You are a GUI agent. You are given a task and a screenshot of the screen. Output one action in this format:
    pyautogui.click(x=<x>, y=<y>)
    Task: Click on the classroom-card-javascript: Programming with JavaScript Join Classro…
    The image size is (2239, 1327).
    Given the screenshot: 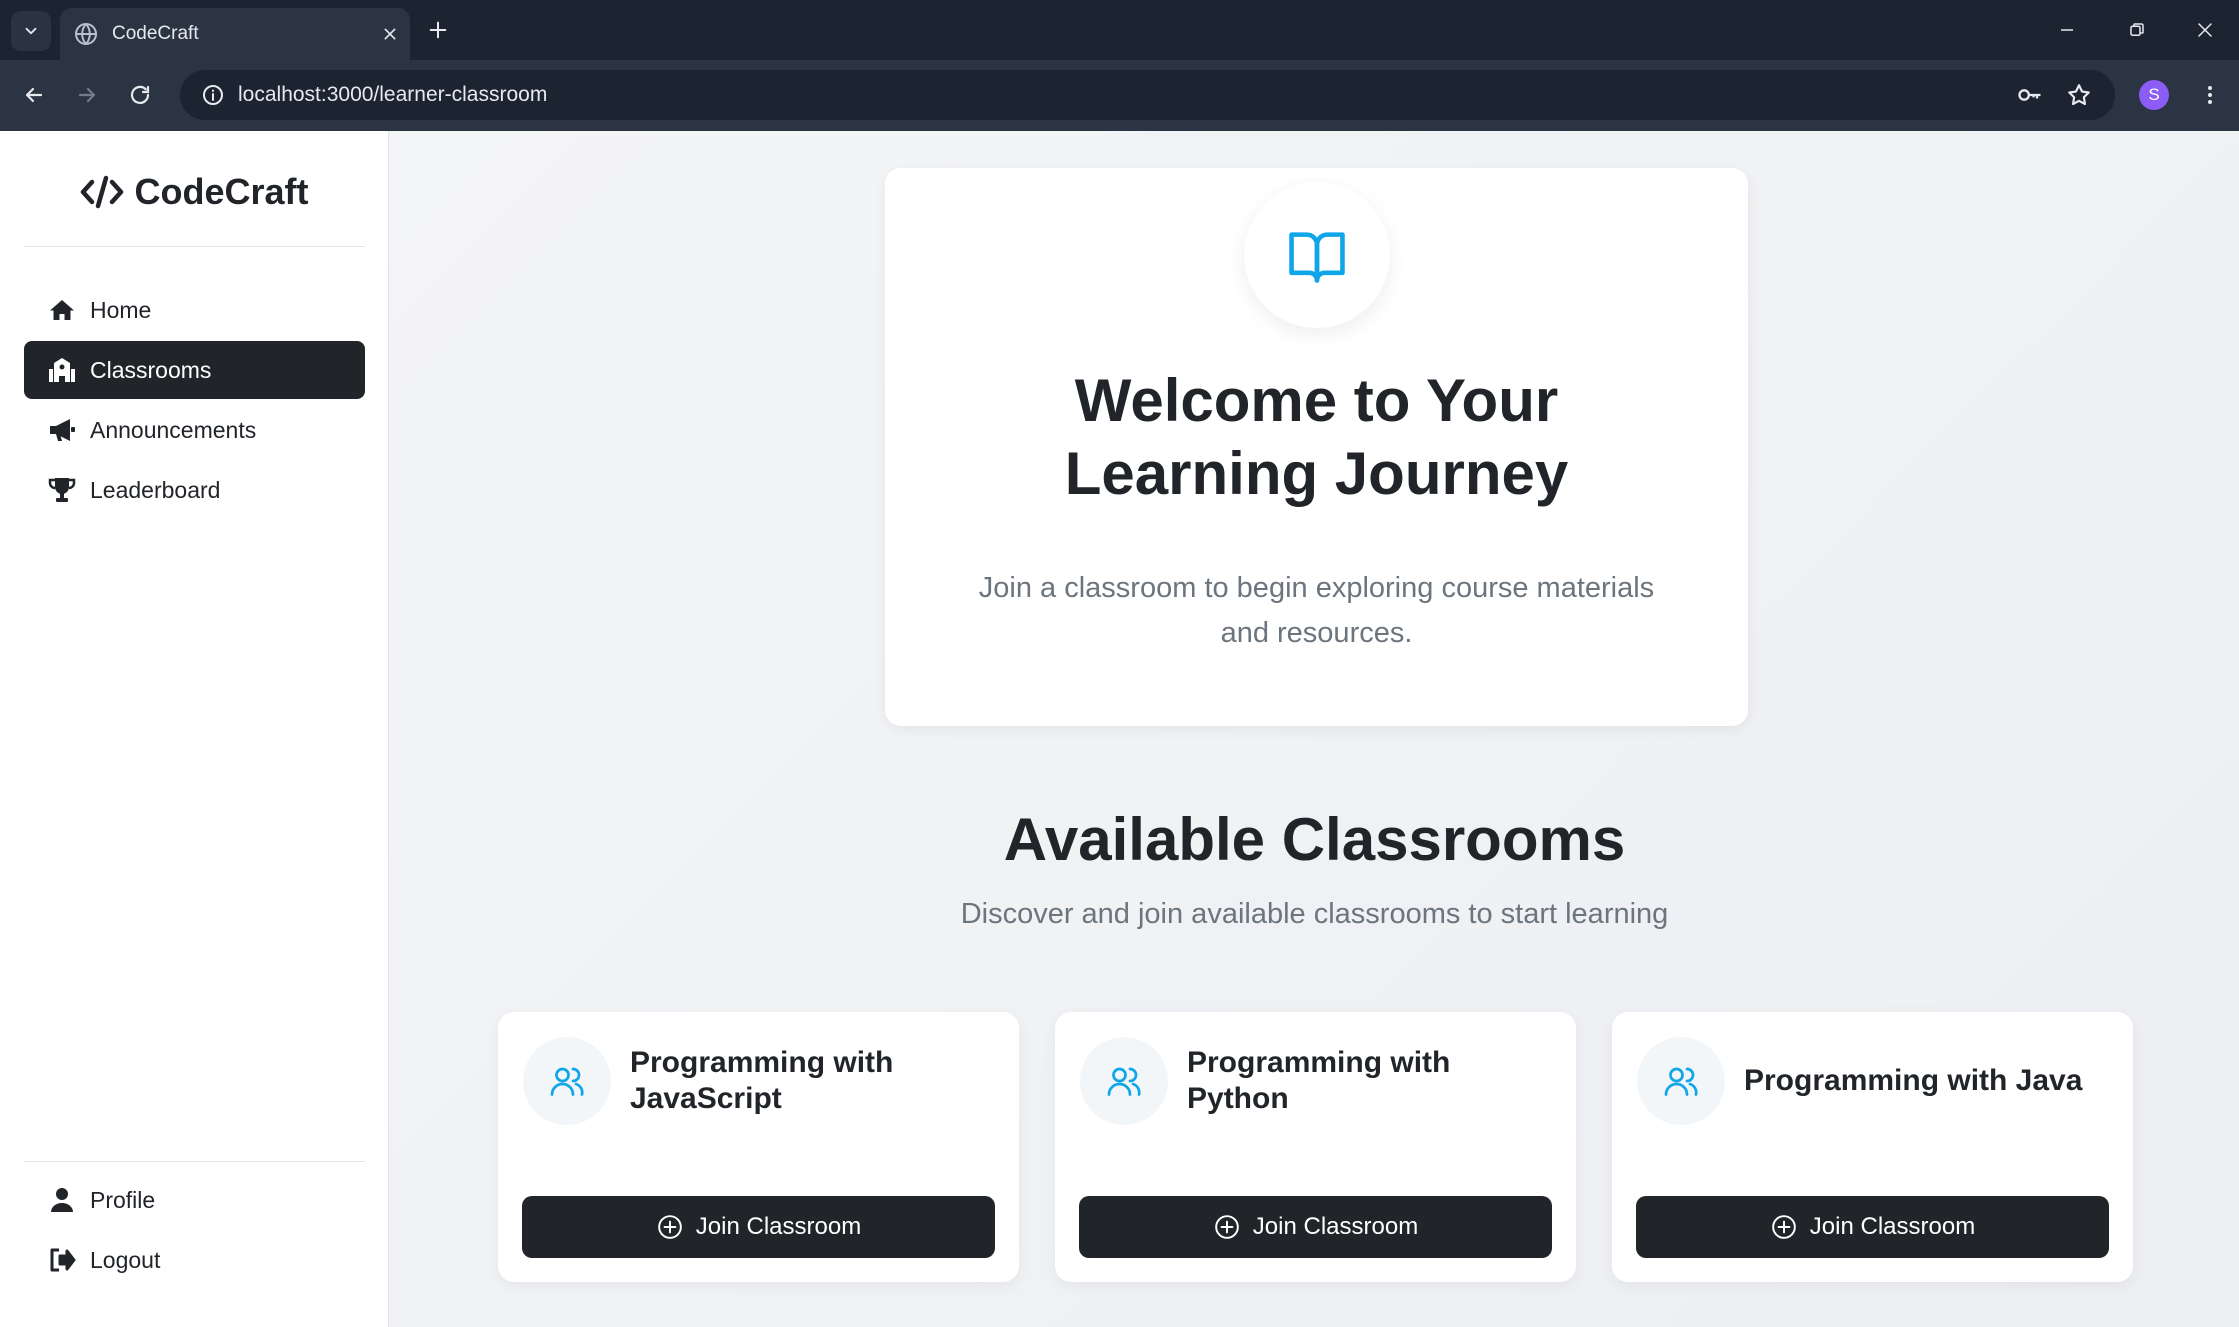 What is the action you would take?
    pyautogui.click(x=758, y=1147)
    